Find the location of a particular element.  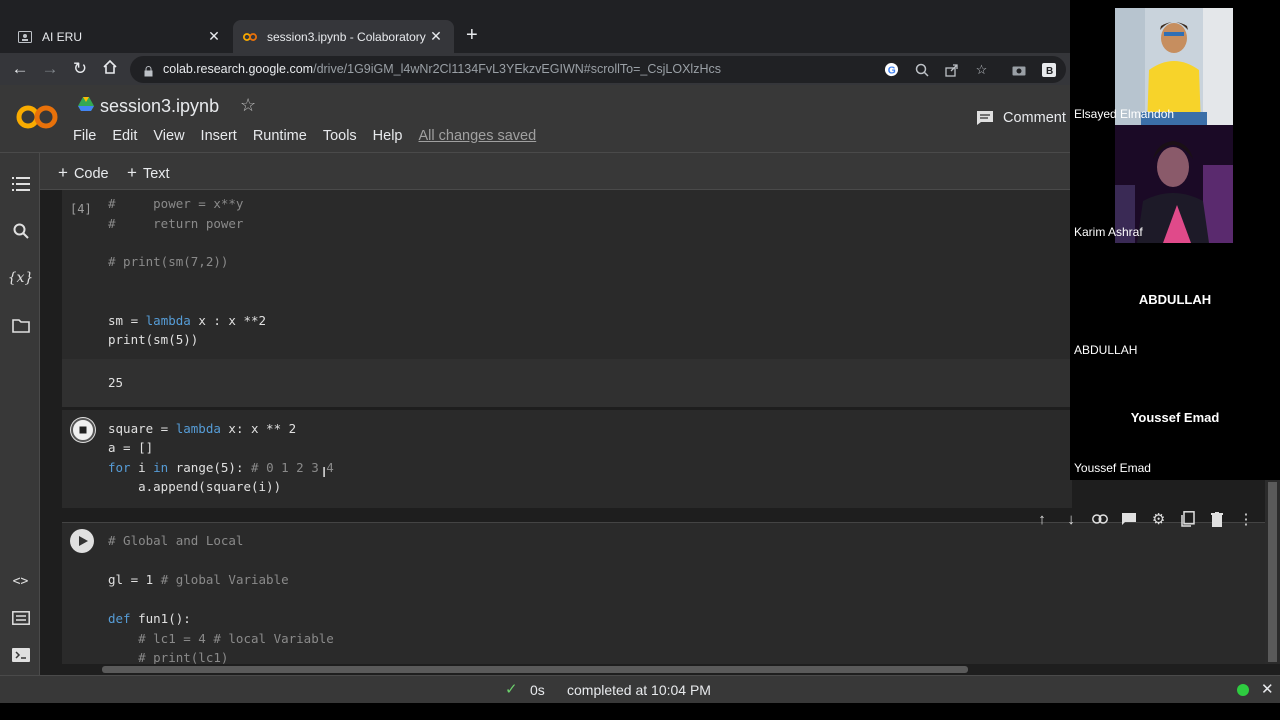

run-cell-button is located at coordinates (82, 541).